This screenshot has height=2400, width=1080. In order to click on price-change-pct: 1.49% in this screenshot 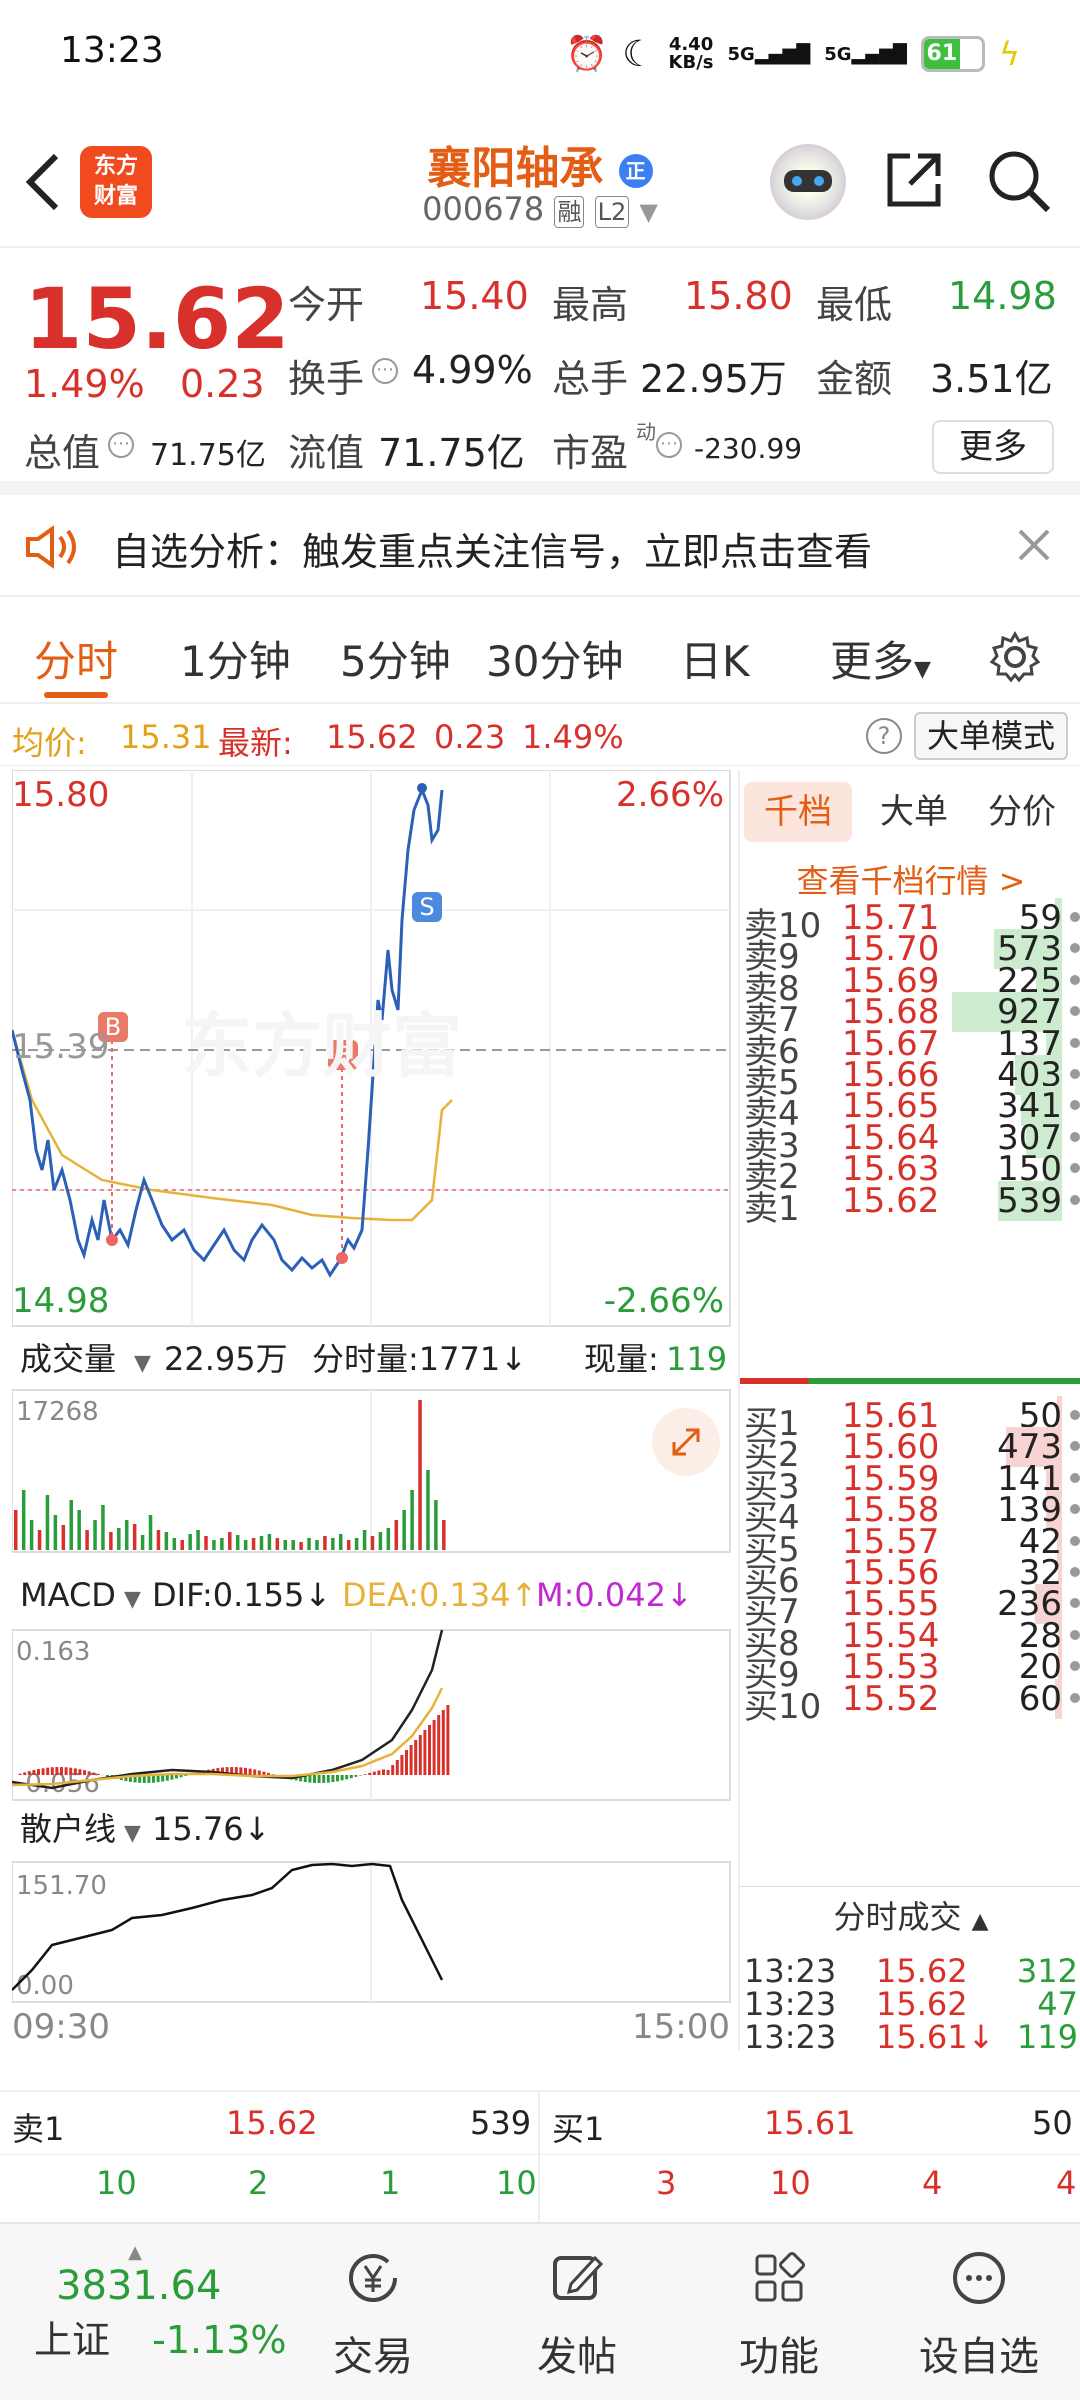, I will do `click(84, 384)`.